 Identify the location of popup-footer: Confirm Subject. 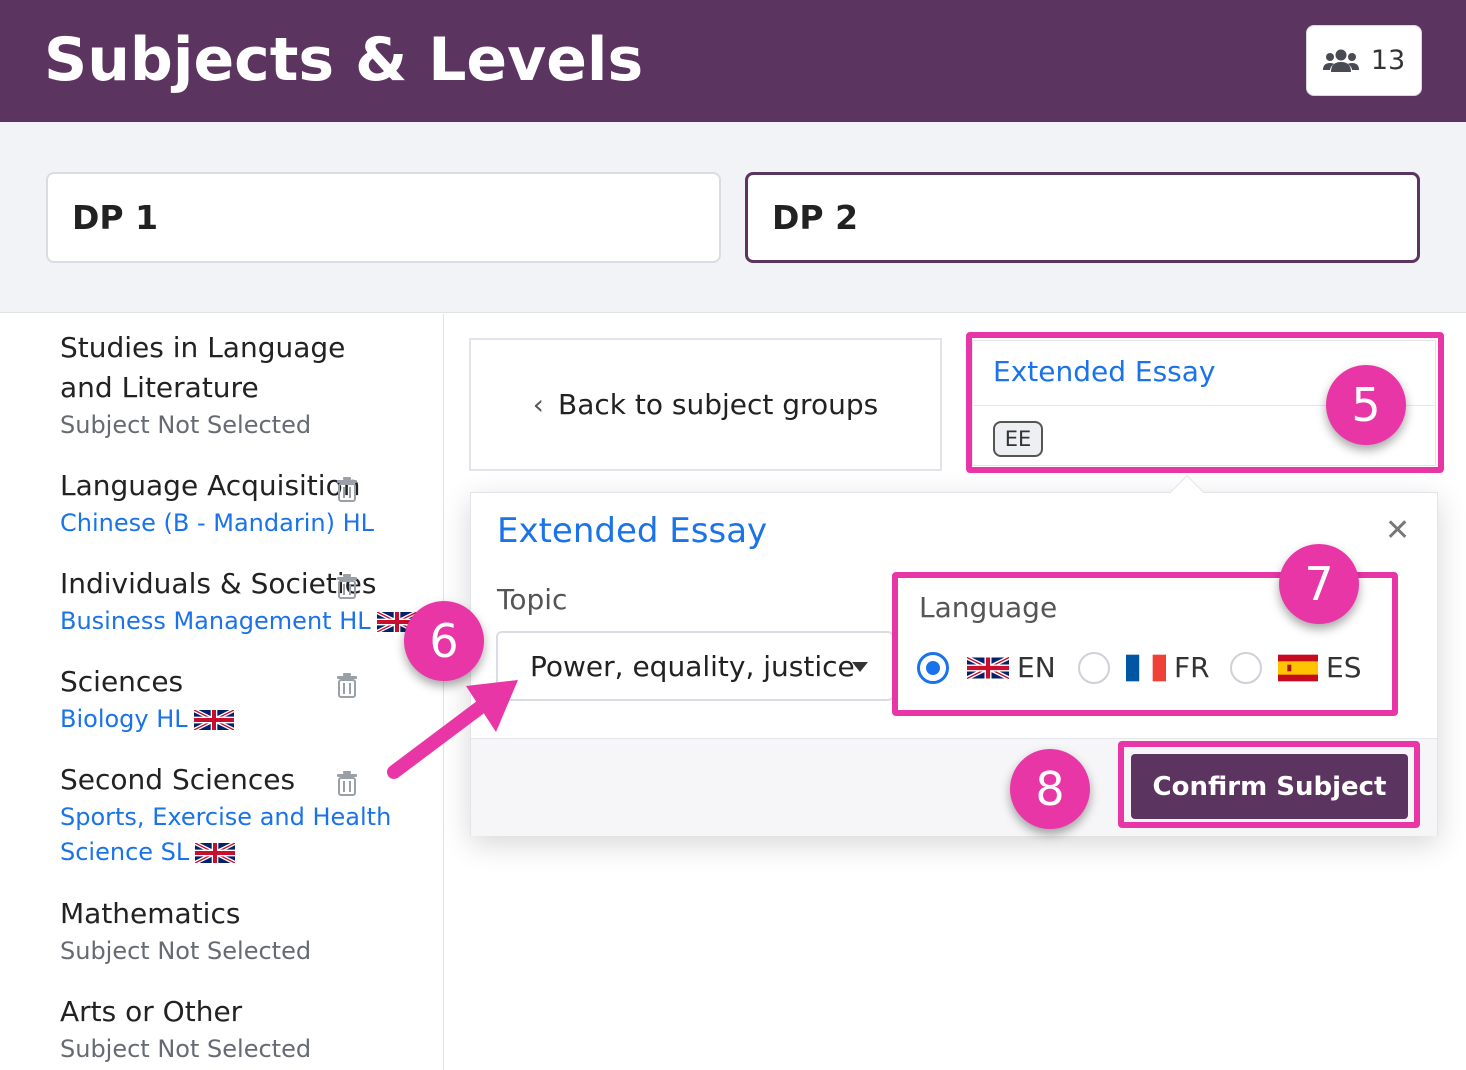
(954, 787).